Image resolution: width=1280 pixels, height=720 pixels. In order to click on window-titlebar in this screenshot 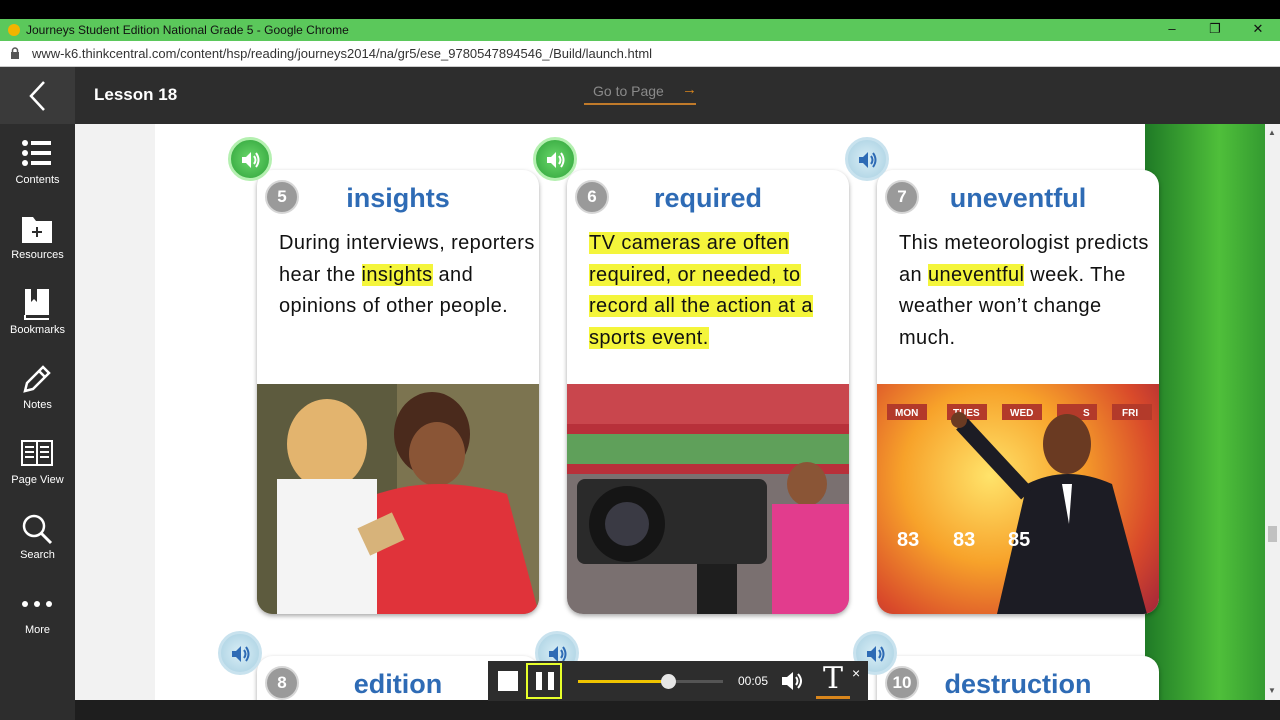, I will do `click(640, 9)`.